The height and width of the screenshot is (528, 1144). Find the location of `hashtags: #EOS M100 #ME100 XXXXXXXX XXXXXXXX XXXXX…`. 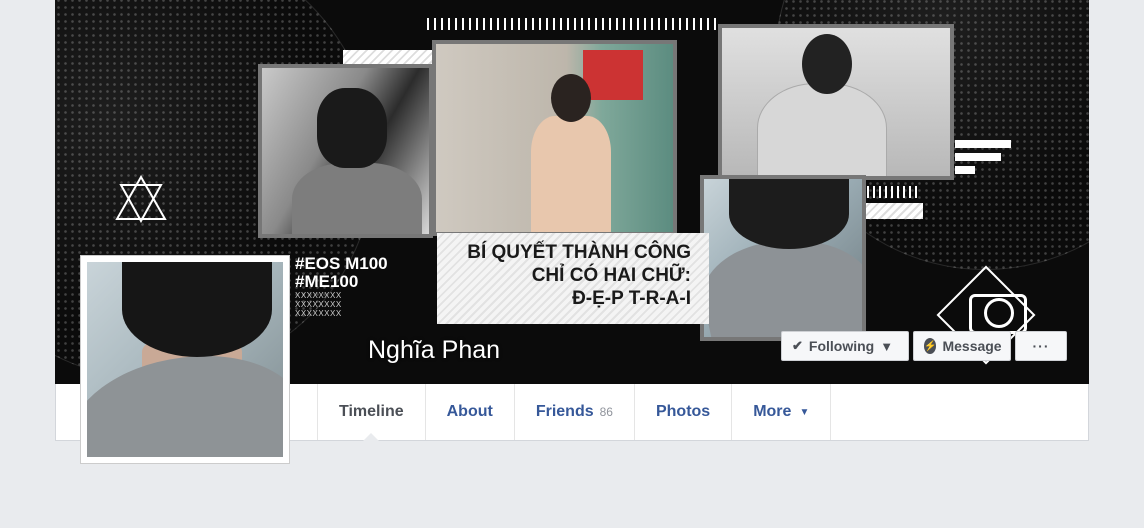

hashtags: #EOS M100 #ME100 XXXXXXXX XXXXXXXX XXXXX… is located at coordinates (341, 286).